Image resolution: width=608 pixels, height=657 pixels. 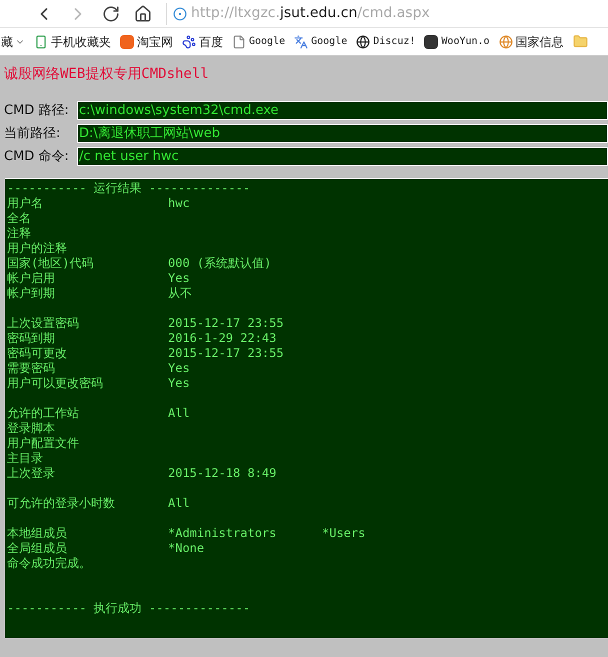 What do you see at coordinates (19, 233) in the screenshot?
I see `output-label: 注释` at bounding box center [19, 233].